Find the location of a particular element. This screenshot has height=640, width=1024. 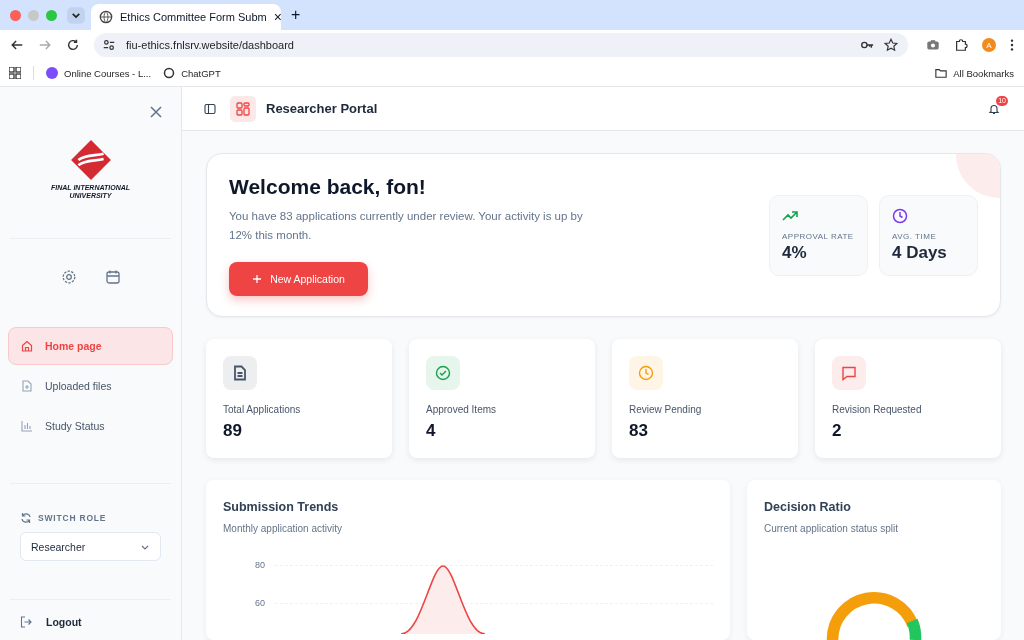

star-icon is located at coordinates (891, 45).